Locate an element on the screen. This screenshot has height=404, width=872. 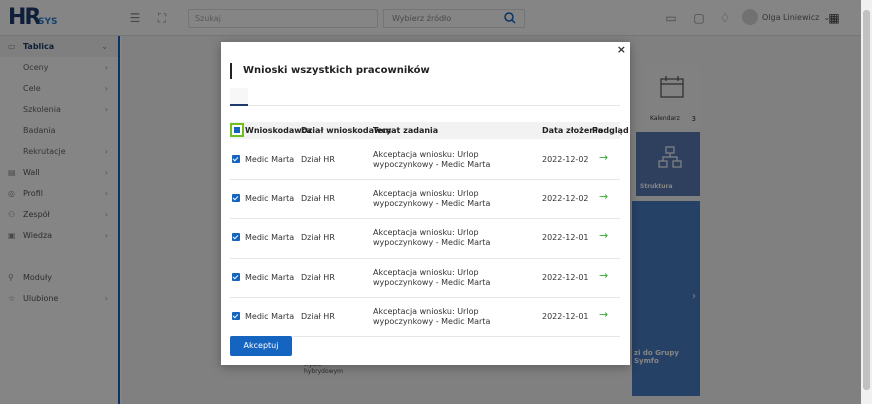
modal-tabs is located at coordinates (425, 97).